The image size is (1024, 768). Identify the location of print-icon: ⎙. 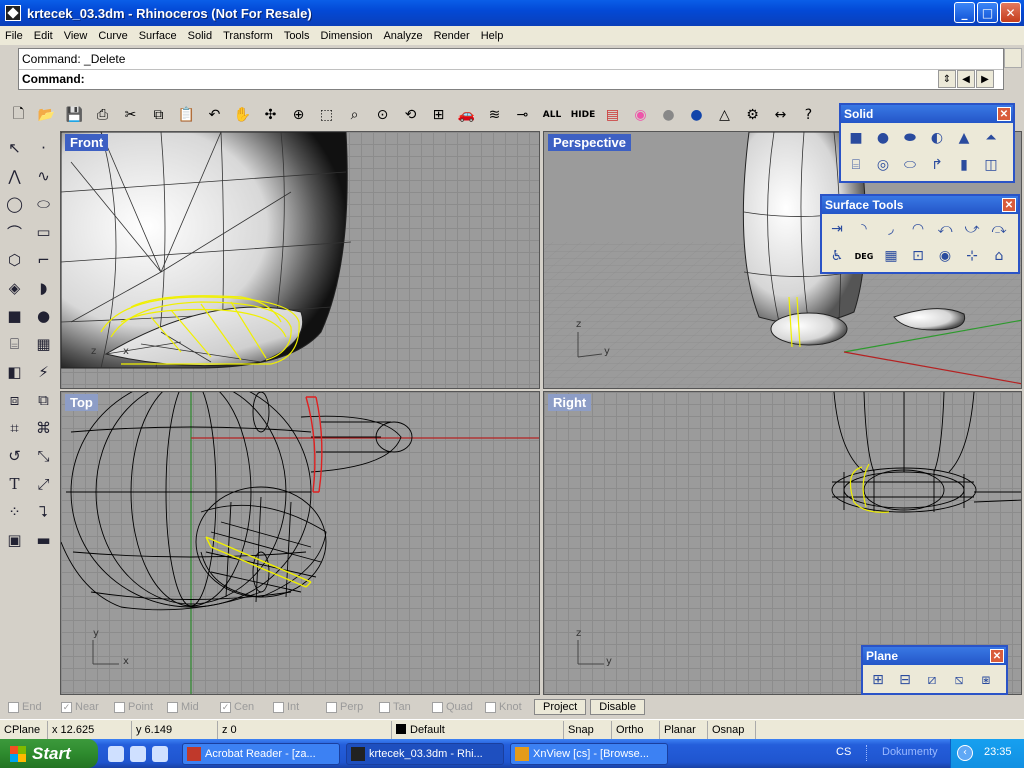
(102, 115).